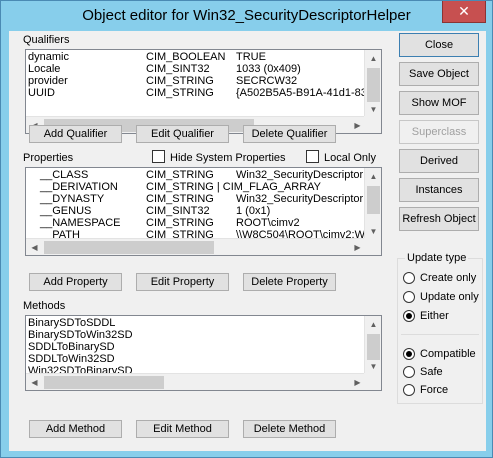 The image size is (493, 458). What do you see at coordinates (439, 74) in the screenshot?
I see `save-object-button: Save Object` at bounding box center [439, 74].